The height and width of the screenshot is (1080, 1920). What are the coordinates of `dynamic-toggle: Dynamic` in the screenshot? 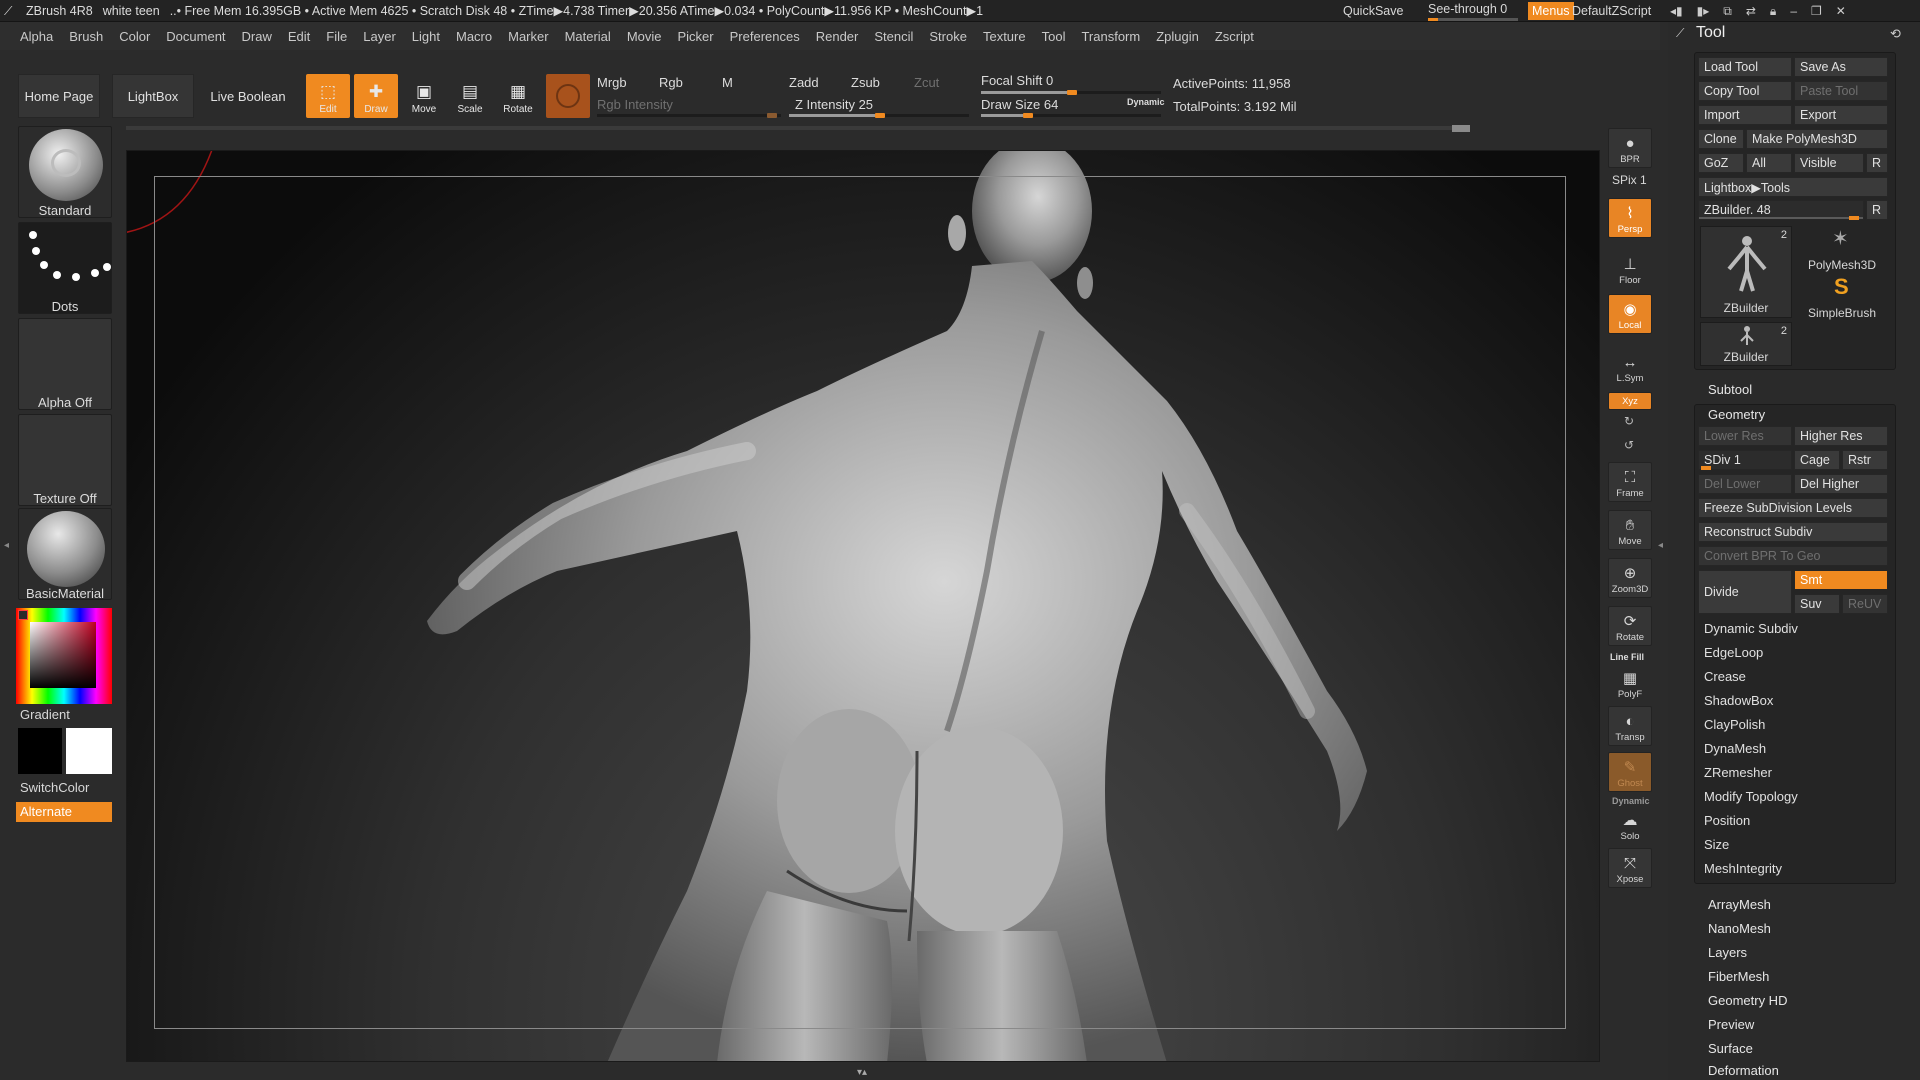 It's located at (1146, 102).